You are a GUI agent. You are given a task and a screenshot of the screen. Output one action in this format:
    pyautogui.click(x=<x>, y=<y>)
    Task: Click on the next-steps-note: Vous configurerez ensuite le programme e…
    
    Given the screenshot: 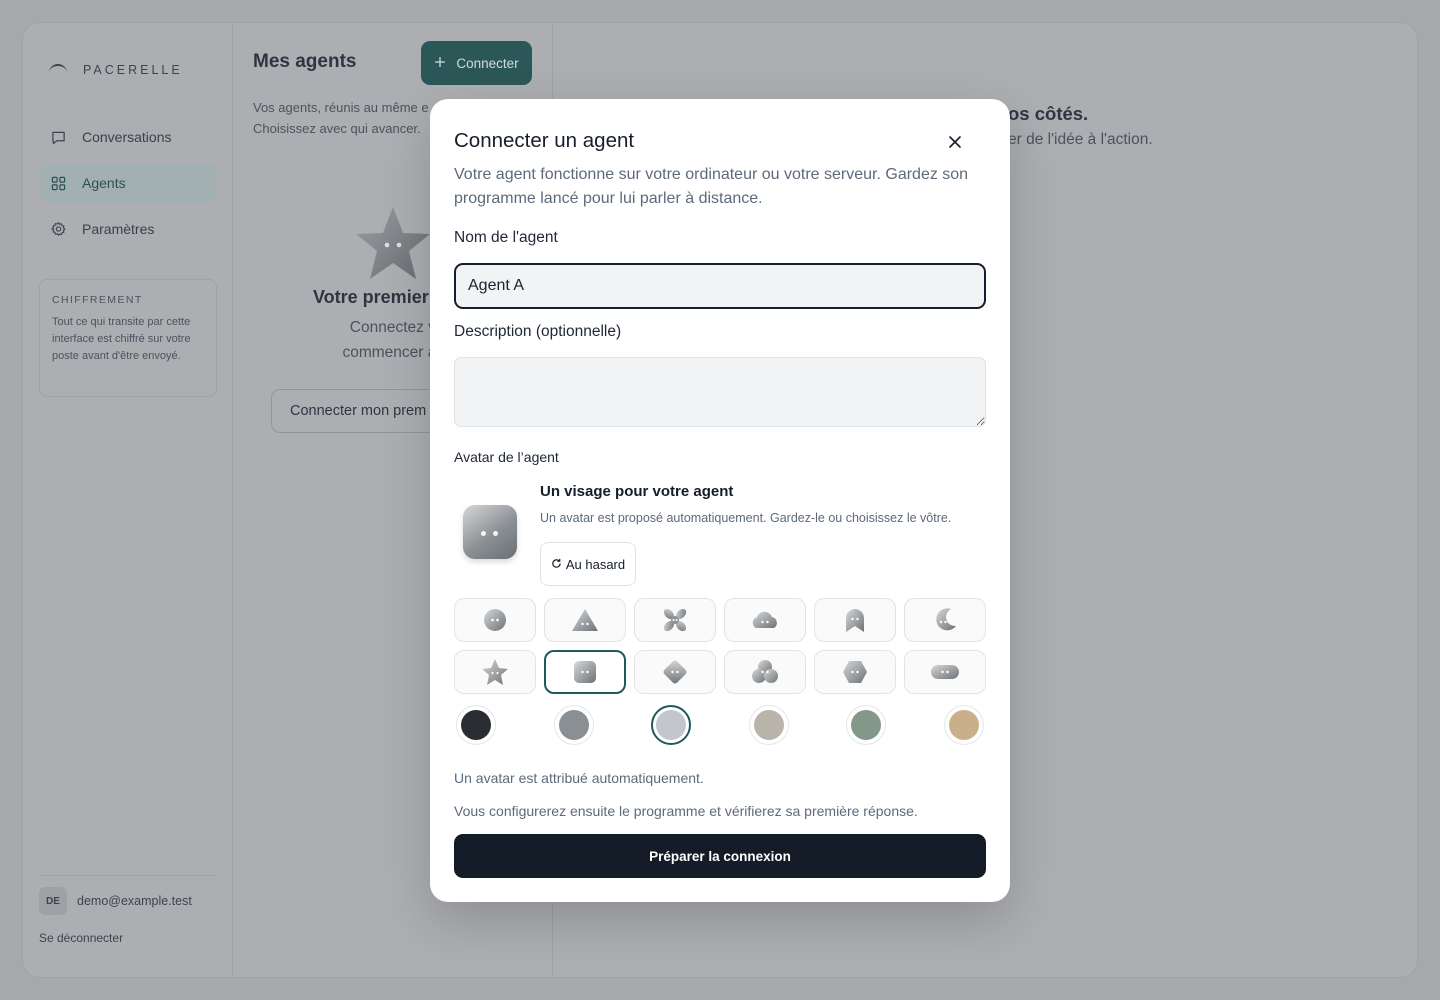 What is the action you would take?
    pyautogui.click(x=686, y=811)
    